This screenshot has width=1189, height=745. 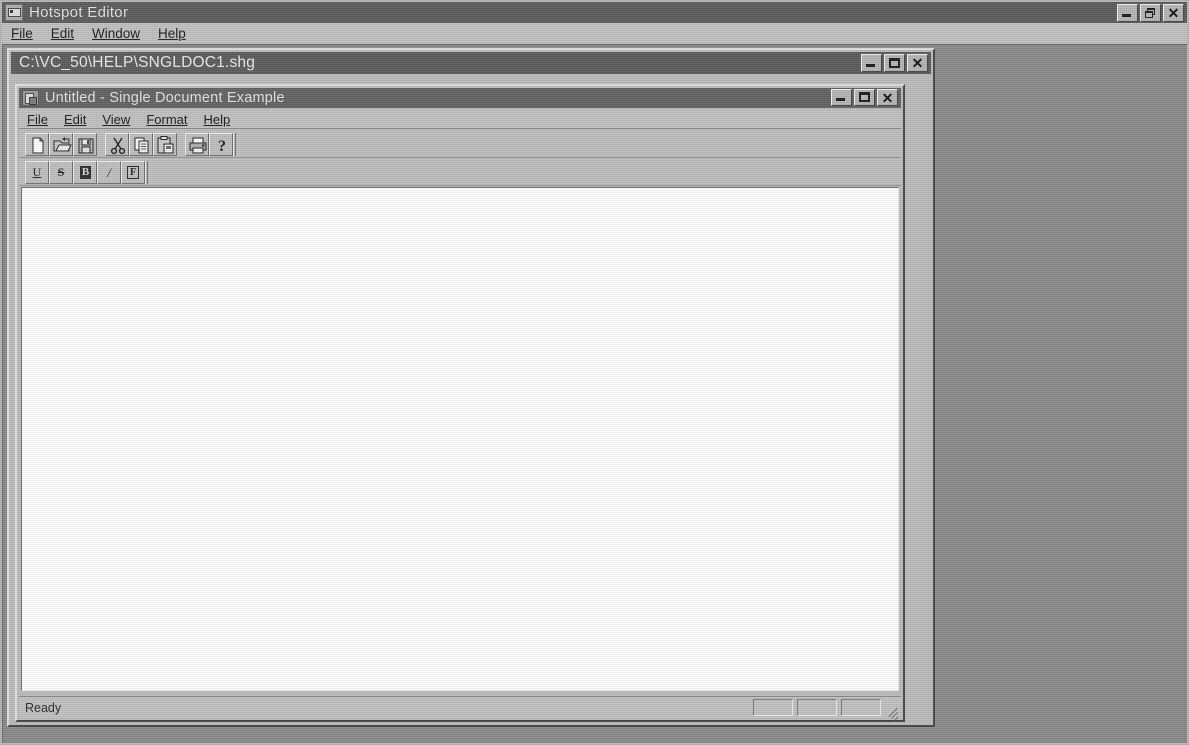 I want to click on font-icon: F, so click(x=133, y=172).